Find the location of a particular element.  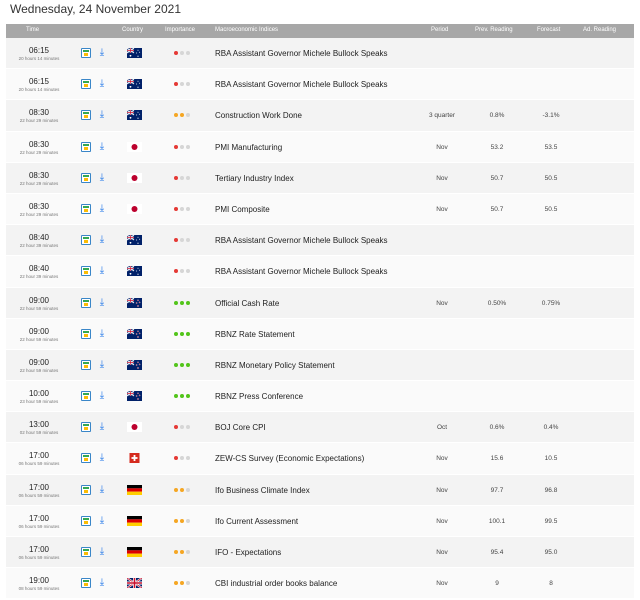

event-time: 17:00 is located at coordinates (39, 487).